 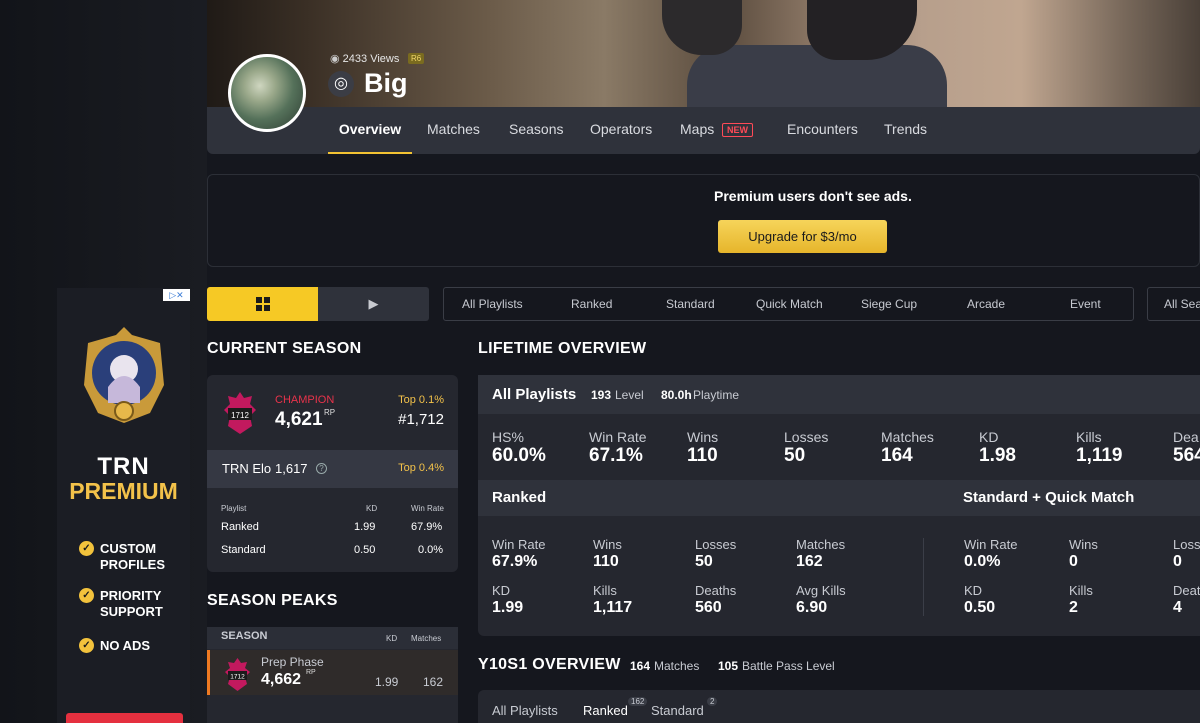 I want to click on upgrade-button: Upgrade for $3/mo, so click(x=802, y=236).